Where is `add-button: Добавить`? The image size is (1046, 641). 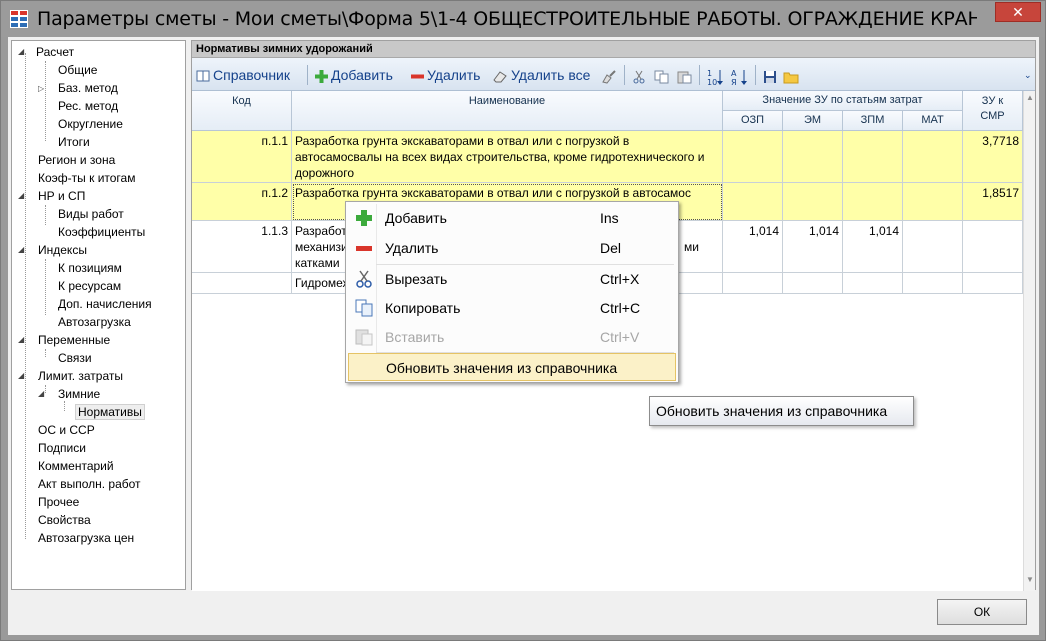
add-button: Добавить is located at coordinates (354, 75).